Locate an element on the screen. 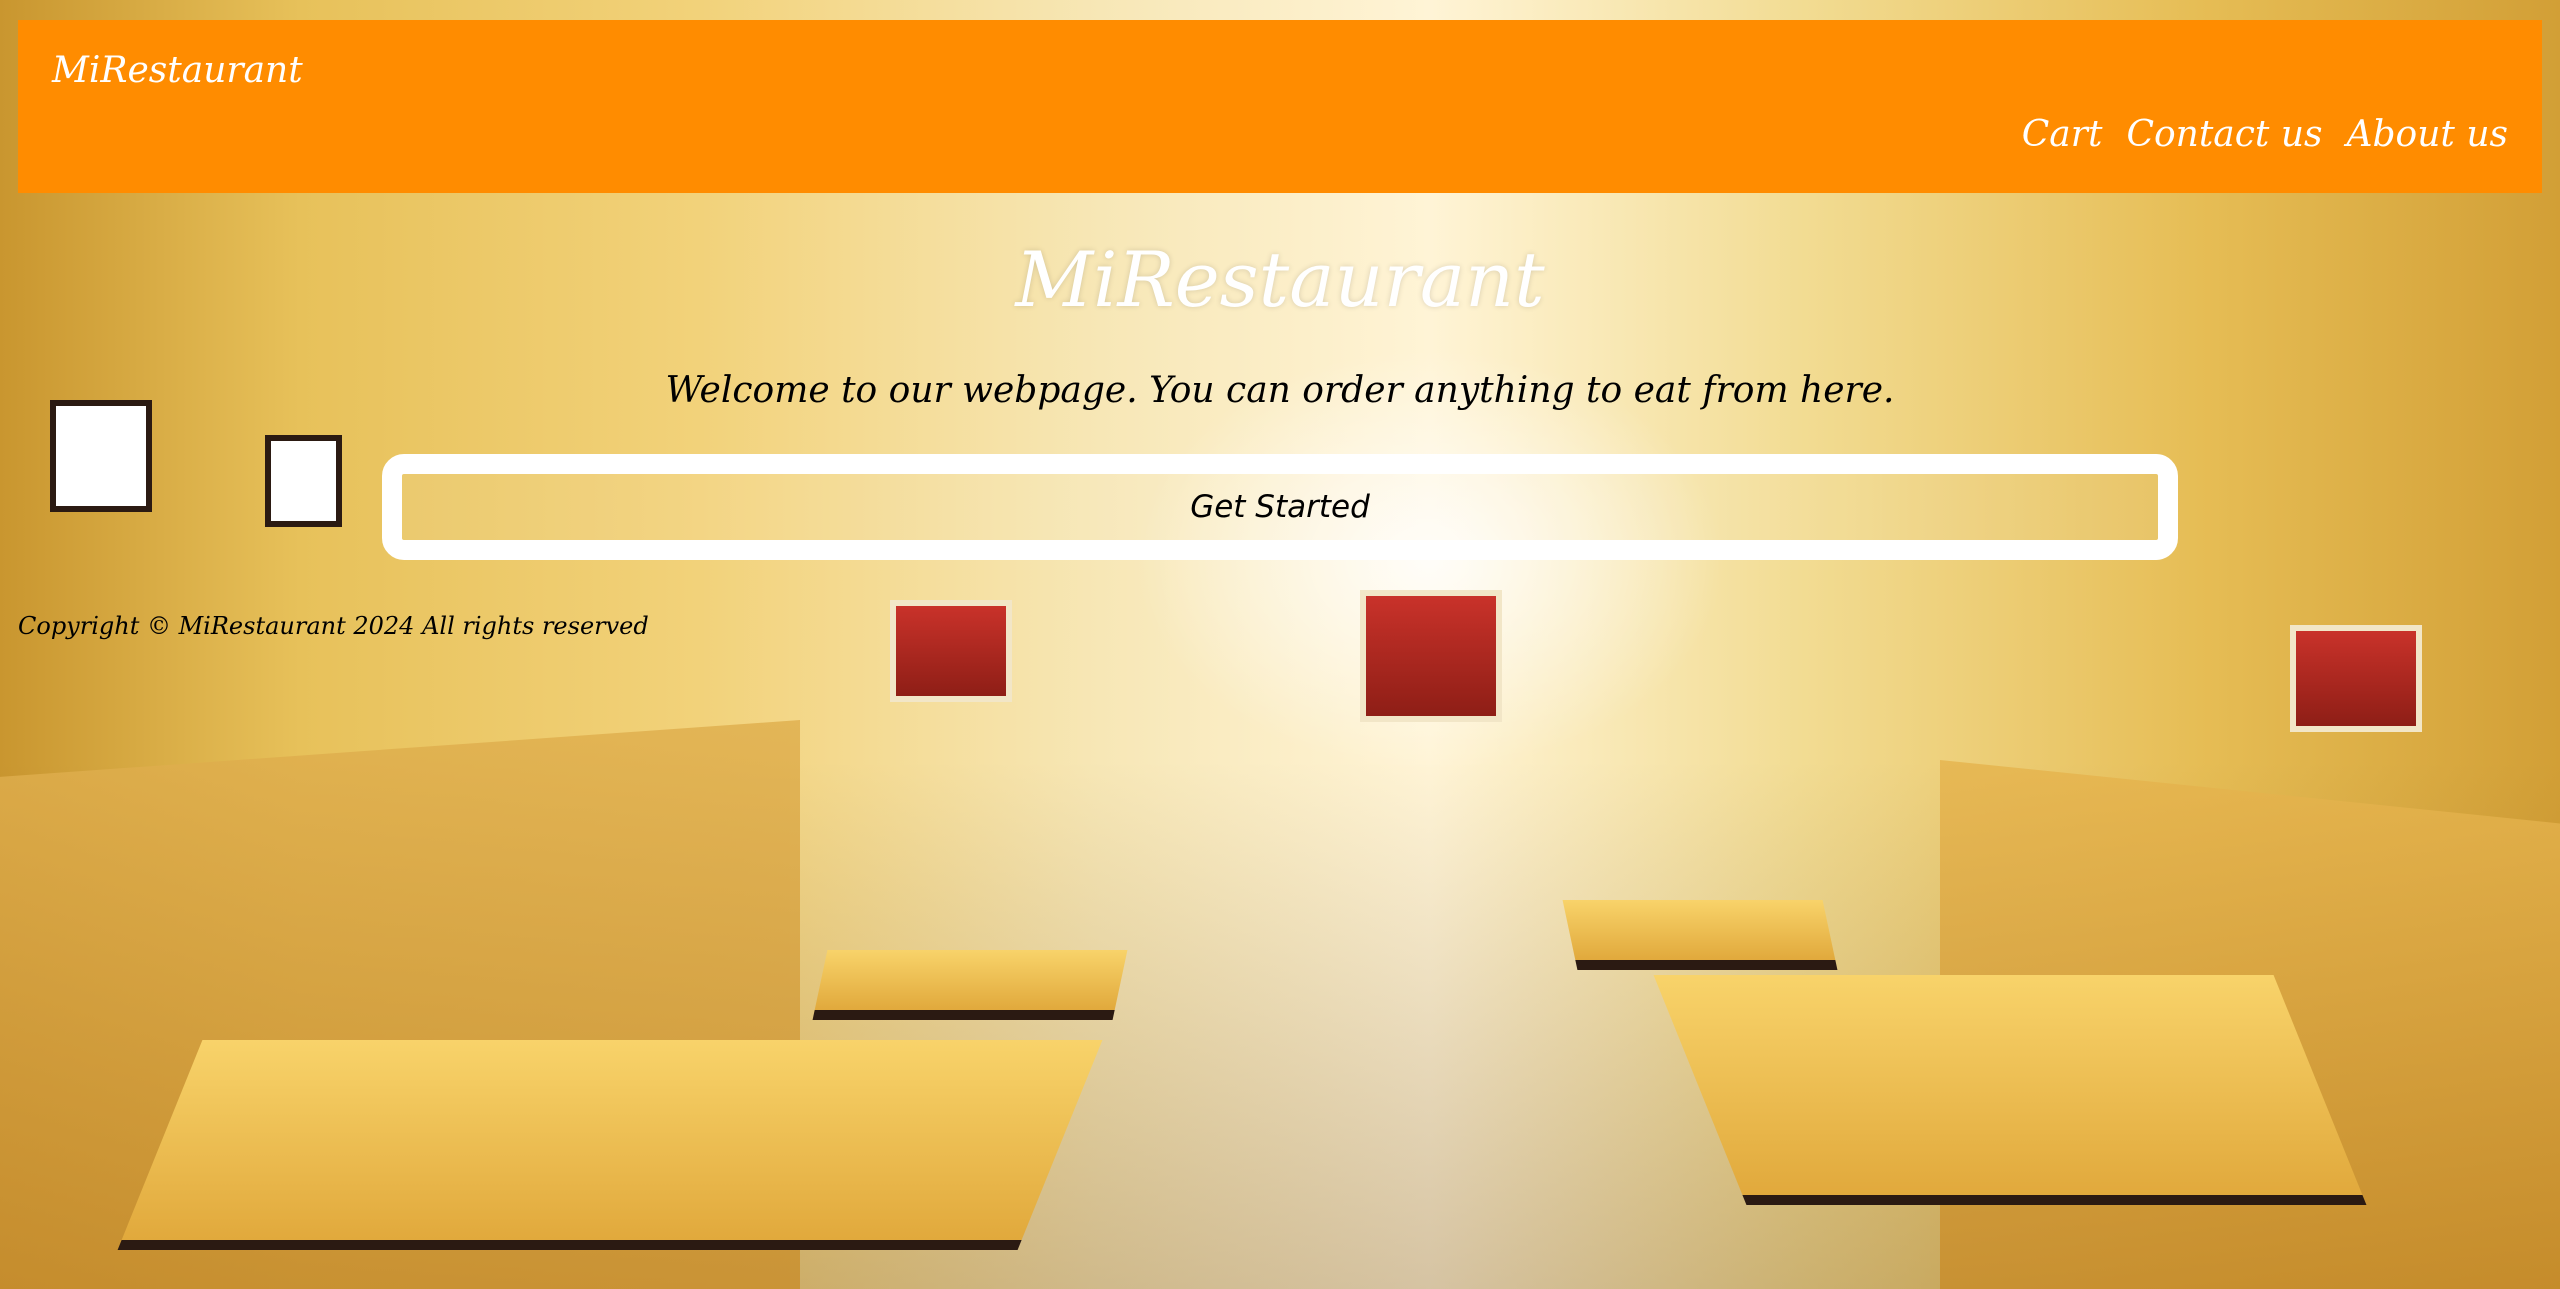 The height and width of the screenshot is (1289, 2560). nav-link-cart: Cart is located at coordinates (2062, 134).